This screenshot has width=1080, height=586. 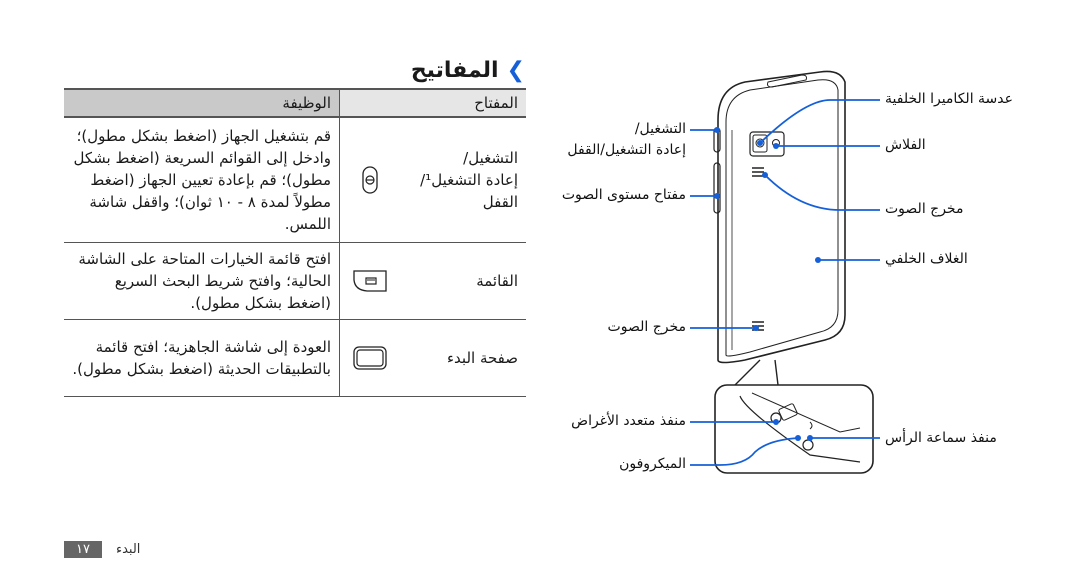 What do you see at coordinates (924, 209) in the screenshot?
I see `label-speaker-right: مخرج الصوت` at bounding box center [924, 209].